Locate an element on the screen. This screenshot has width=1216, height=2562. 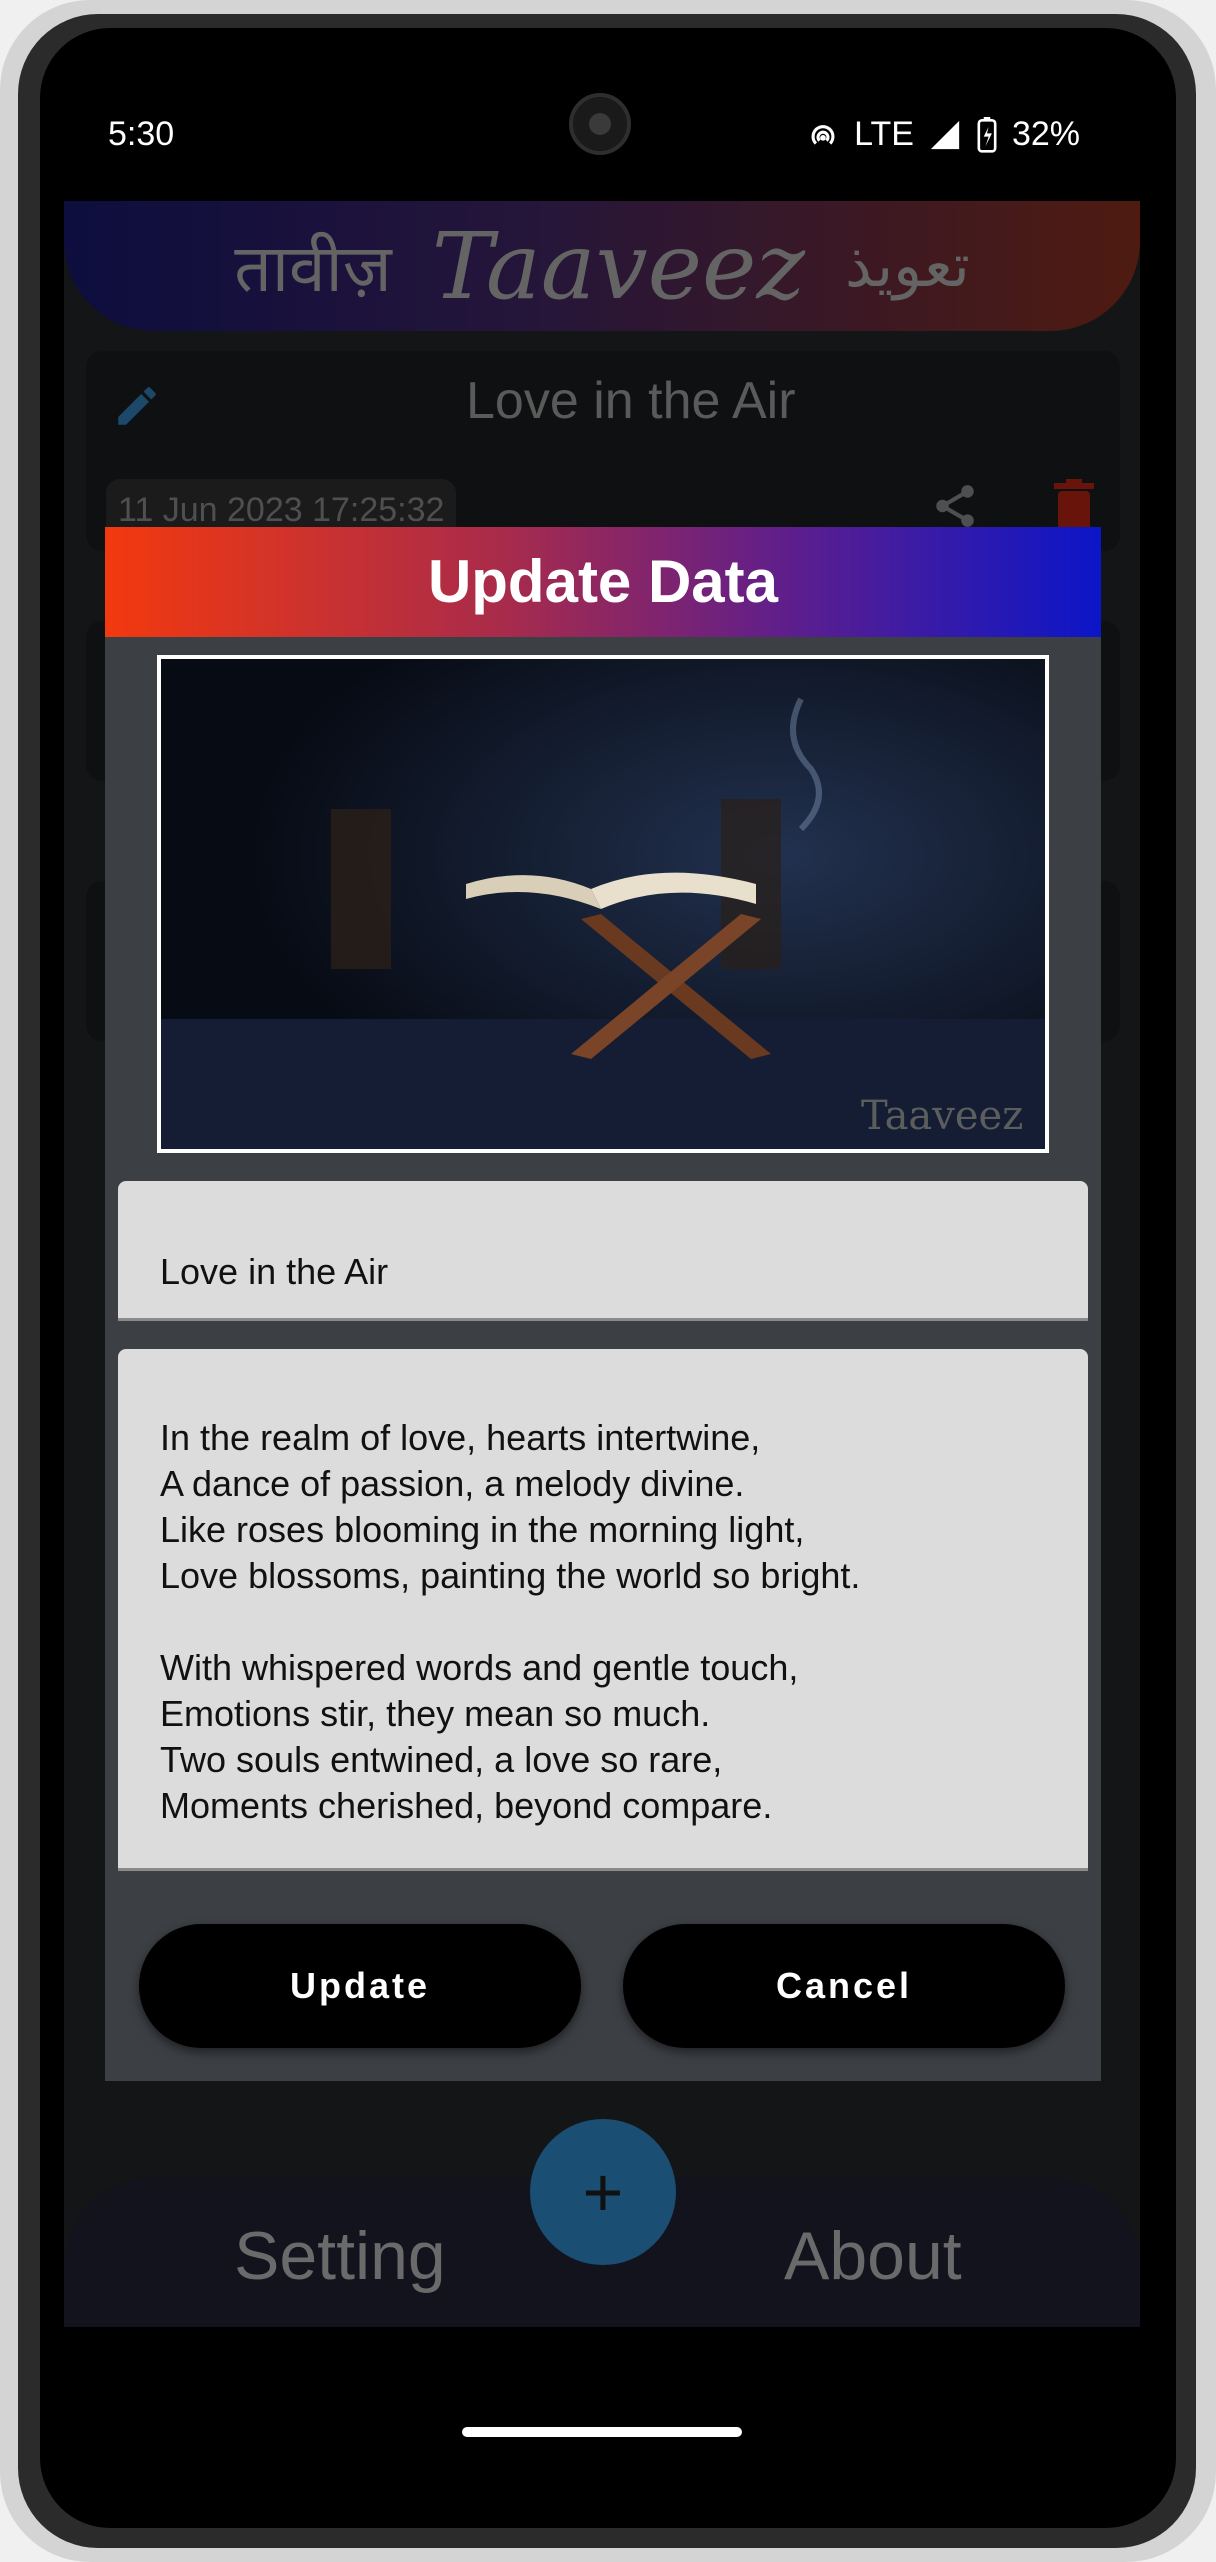
battery-percent: 32% is located at coordinates (1045, 134).